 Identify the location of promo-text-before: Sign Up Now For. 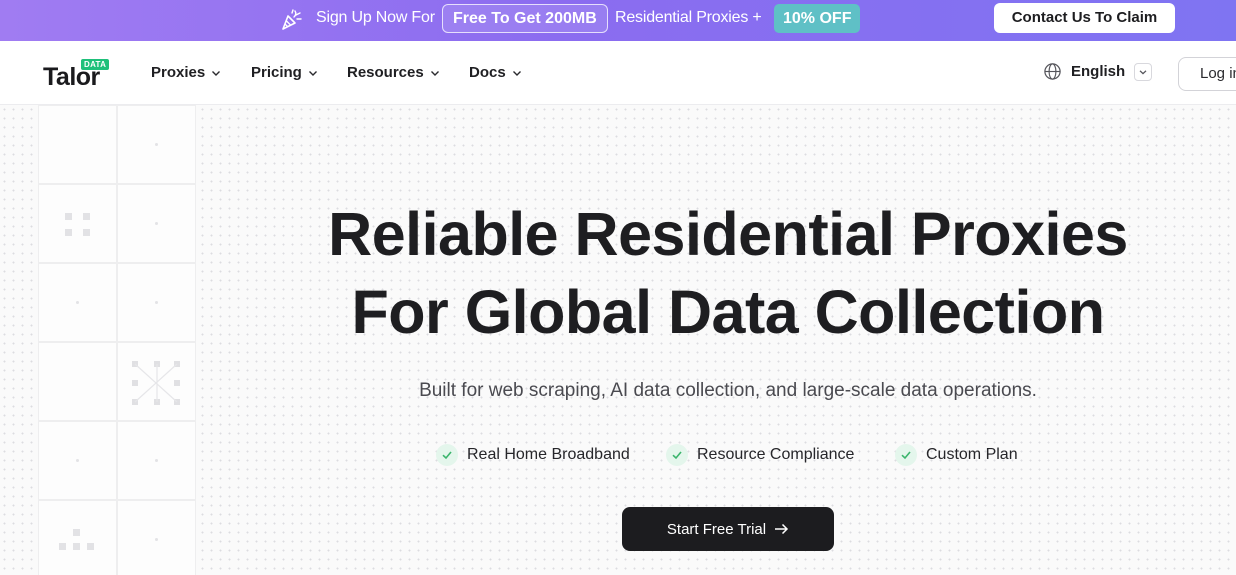
(375, 17).